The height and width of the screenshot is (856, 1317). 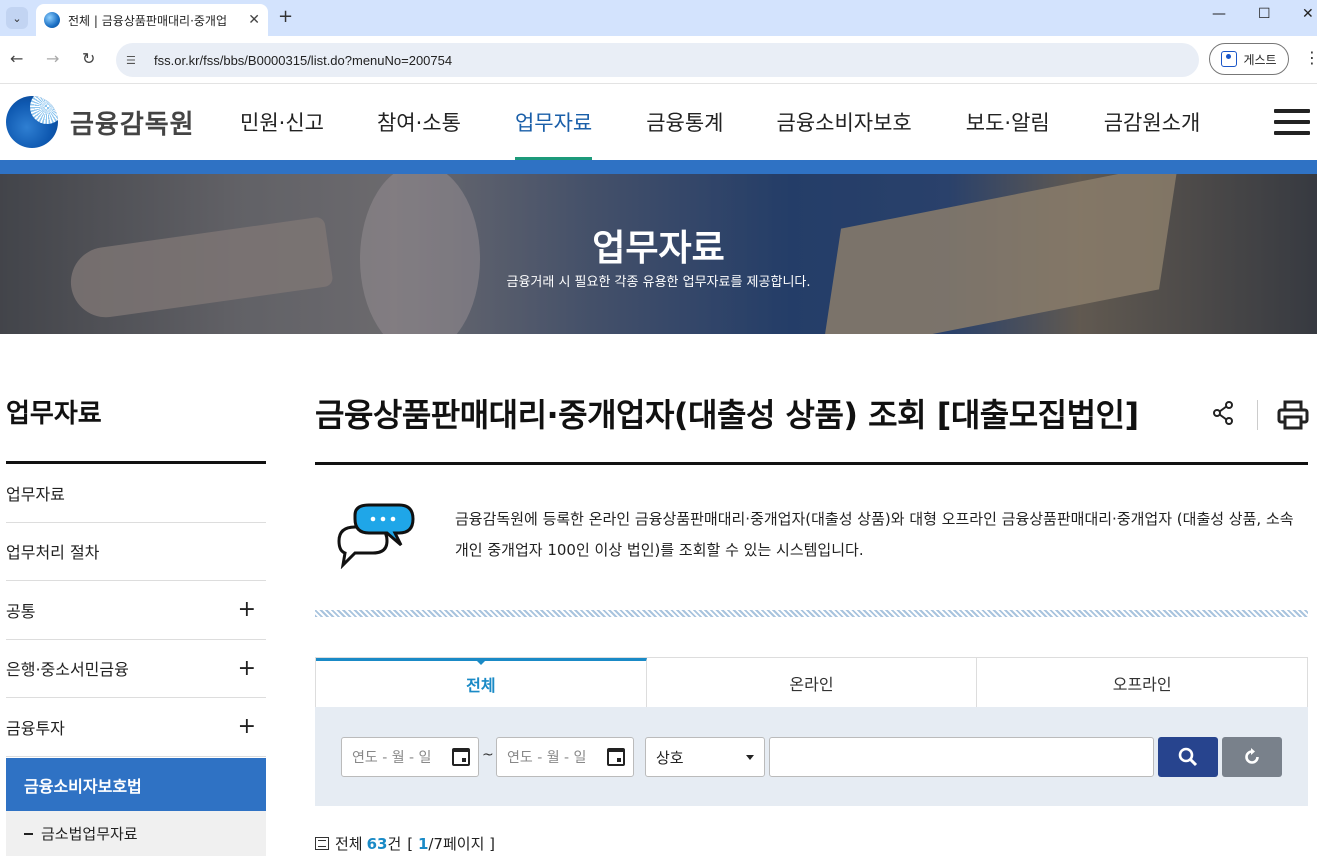 I want to click on guest-label: 게스트, so click(x=1260, y=59).